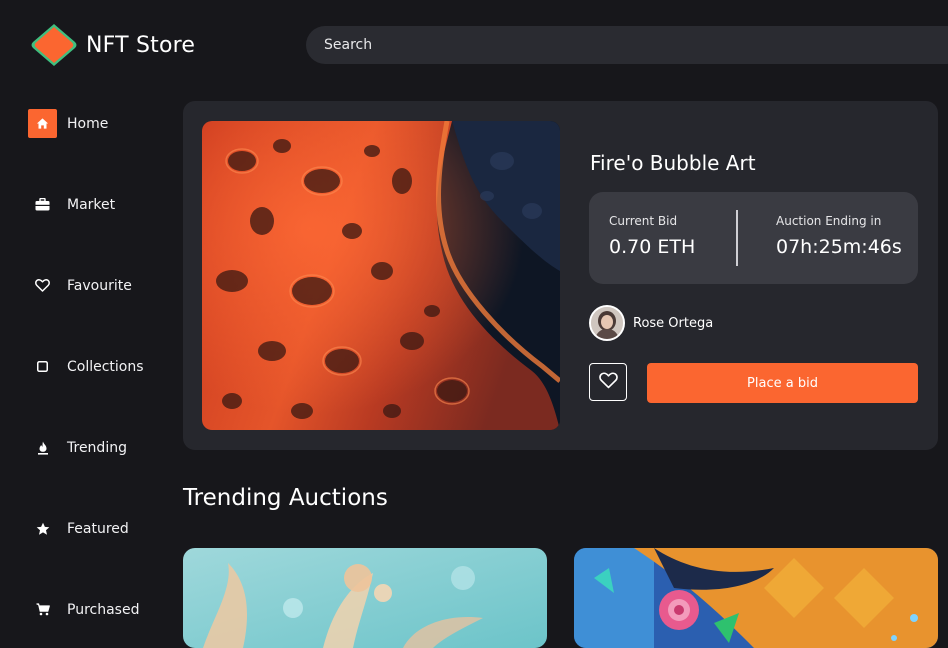 Image resolution: width=948 pixels, height=648 pixels. I want to click on owner-name: Rose Ortega, so click(673, 323).